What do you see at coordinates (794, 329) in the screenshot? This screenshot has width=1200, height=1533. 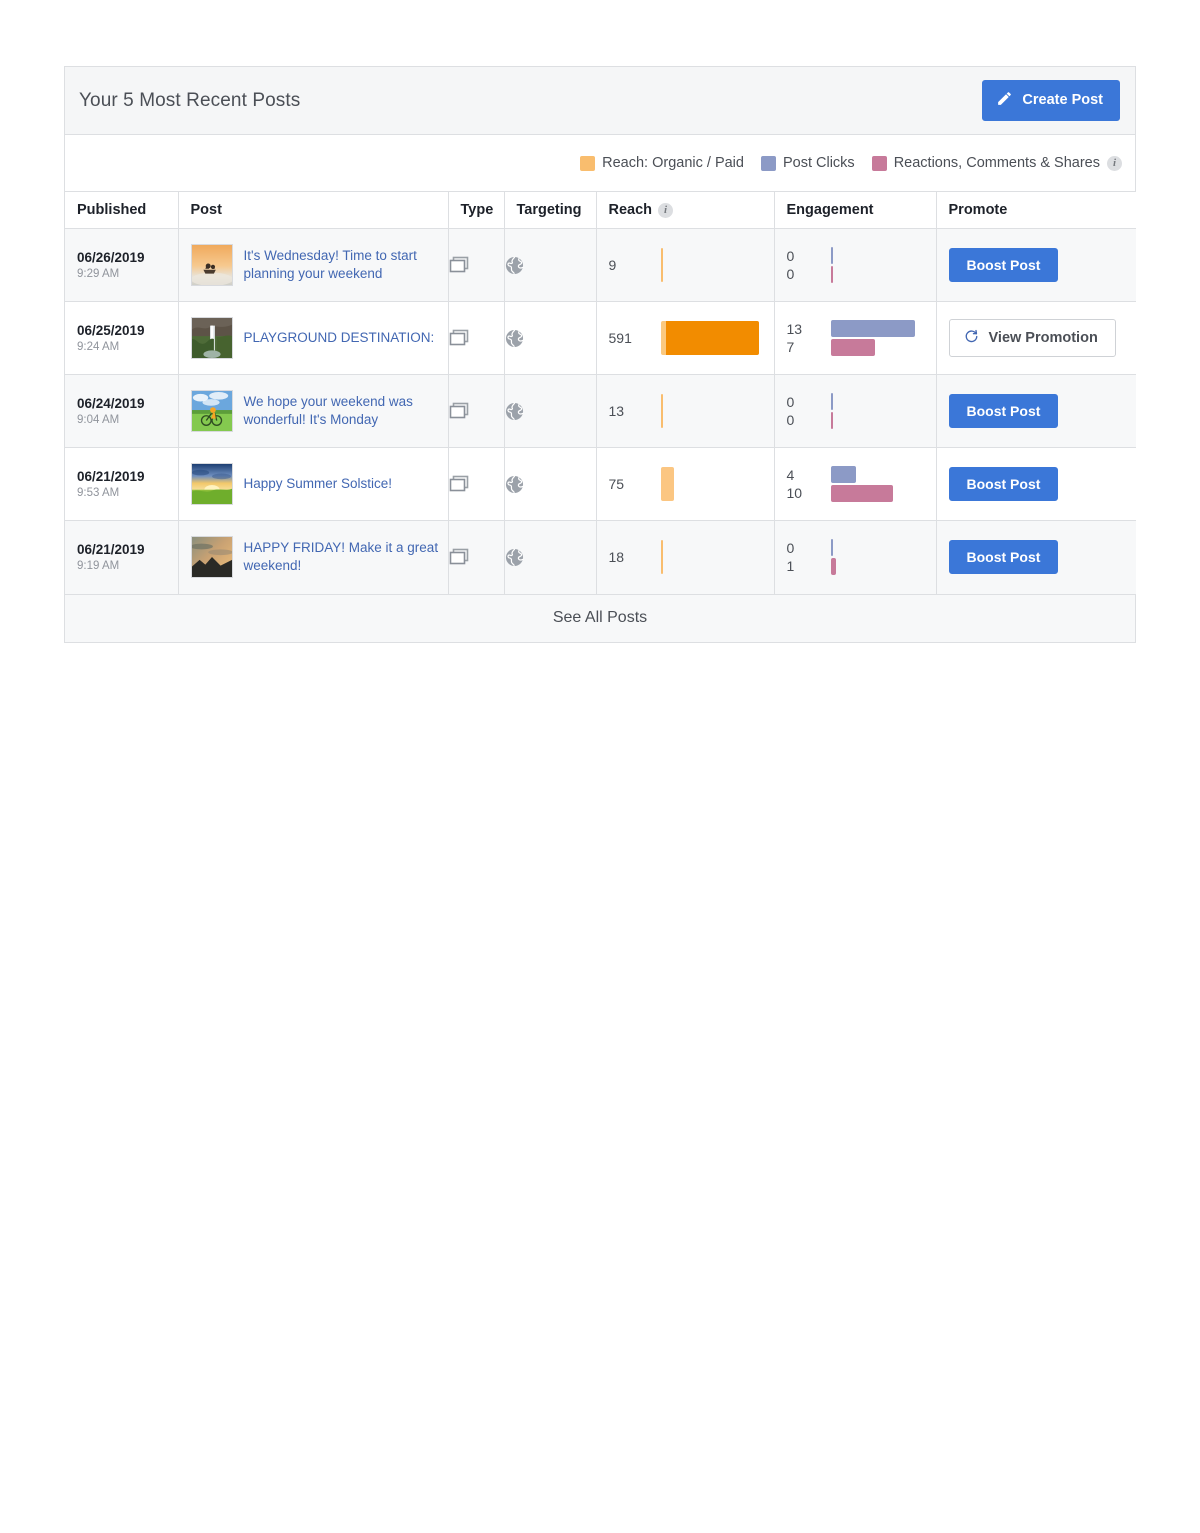 I see `post-clicks-value: 13` at bounding box center [794, 329].